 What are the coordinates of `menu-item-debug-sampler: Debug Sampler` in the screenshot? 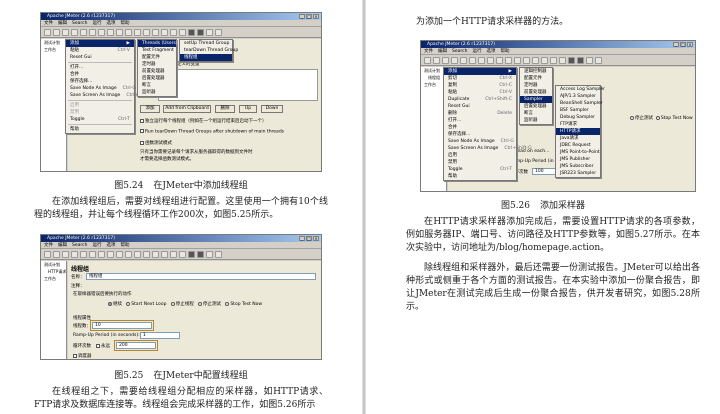 It's located at (578, 117).